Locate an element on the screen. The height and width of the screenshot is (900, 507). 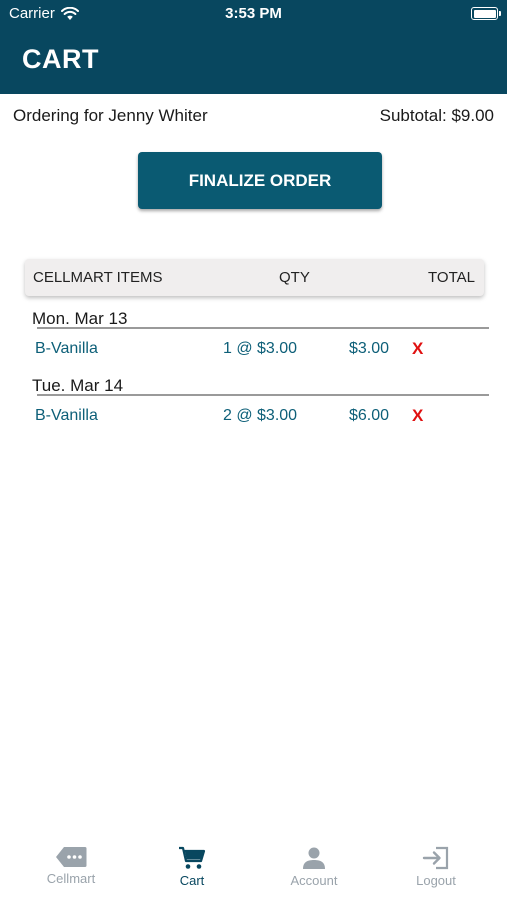
tab-cellmart: Cellmart is located at coordinates (71, 867).